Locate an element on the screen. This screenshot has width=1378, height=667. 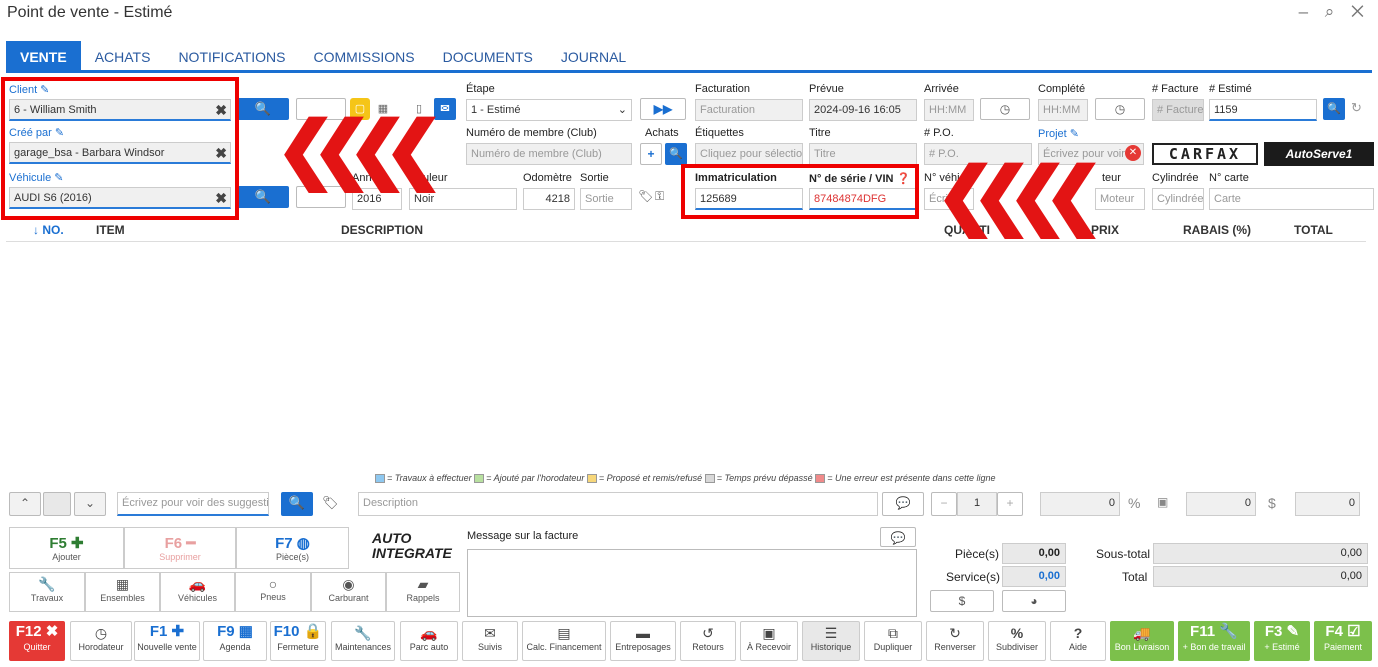
entreposages-button: ▬ Entreposages is located at coordinates (643, 641).